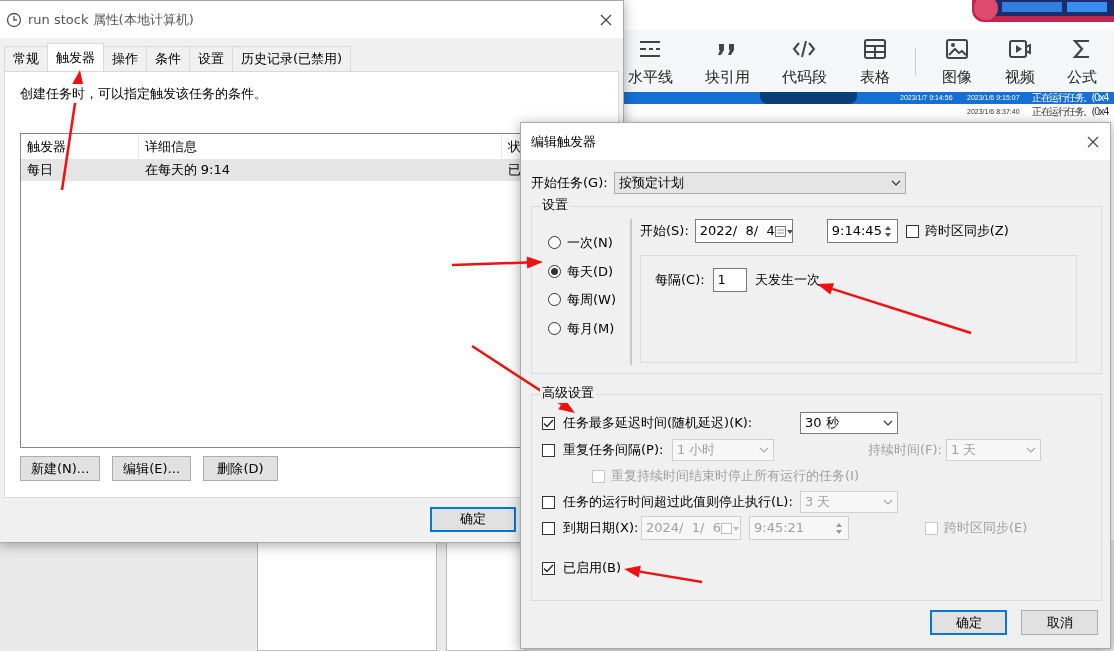 Image resolution: width=1114 pixels, height=651 pixels. Describe the element at coordinates (664, 231) in the screenshot. I see `field-label: 开始(S):` at that location.